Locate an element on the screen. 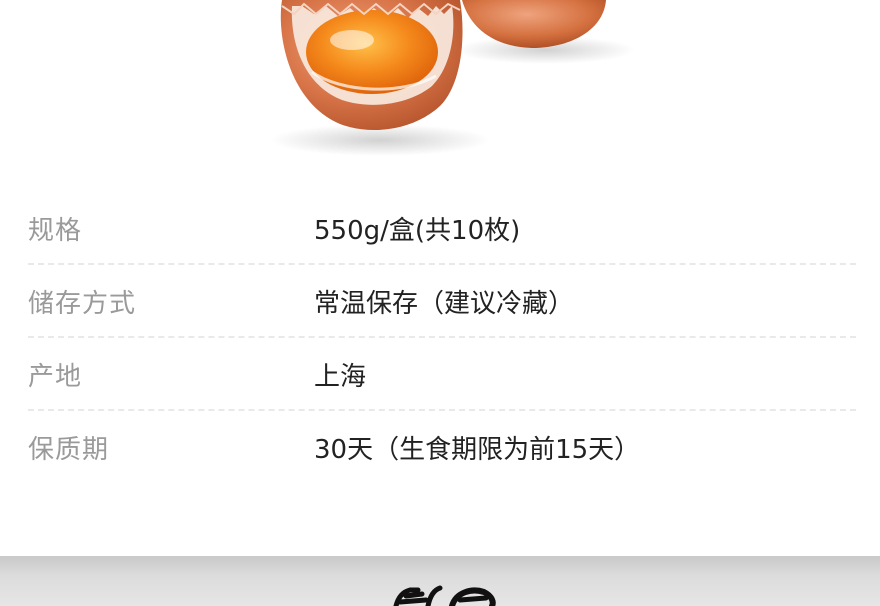 The height and width of the screenshot is (606, 880). spec-label: 保质期 is located at coordinates (69, 450).